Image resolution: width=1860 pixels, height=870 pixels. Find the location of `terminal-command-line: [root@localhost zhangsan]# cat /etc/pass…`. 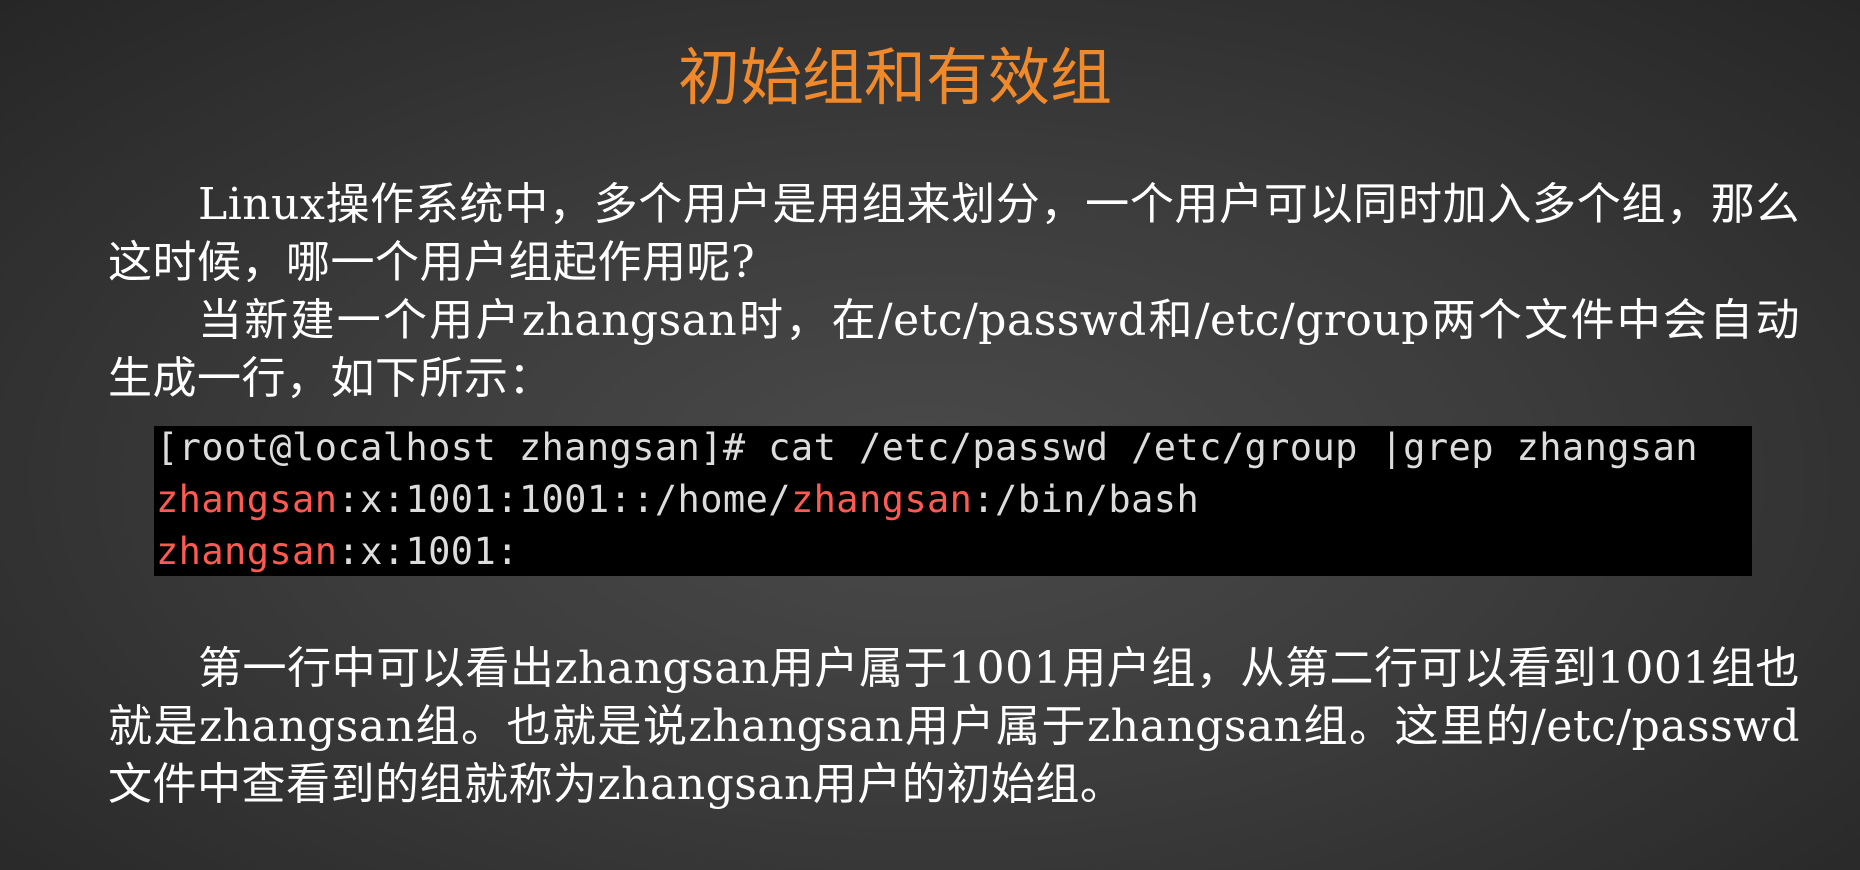

terminal-command-line: [root@localhost zhangsan]# cat /etc/pass… is located at coordinates (927, 447).